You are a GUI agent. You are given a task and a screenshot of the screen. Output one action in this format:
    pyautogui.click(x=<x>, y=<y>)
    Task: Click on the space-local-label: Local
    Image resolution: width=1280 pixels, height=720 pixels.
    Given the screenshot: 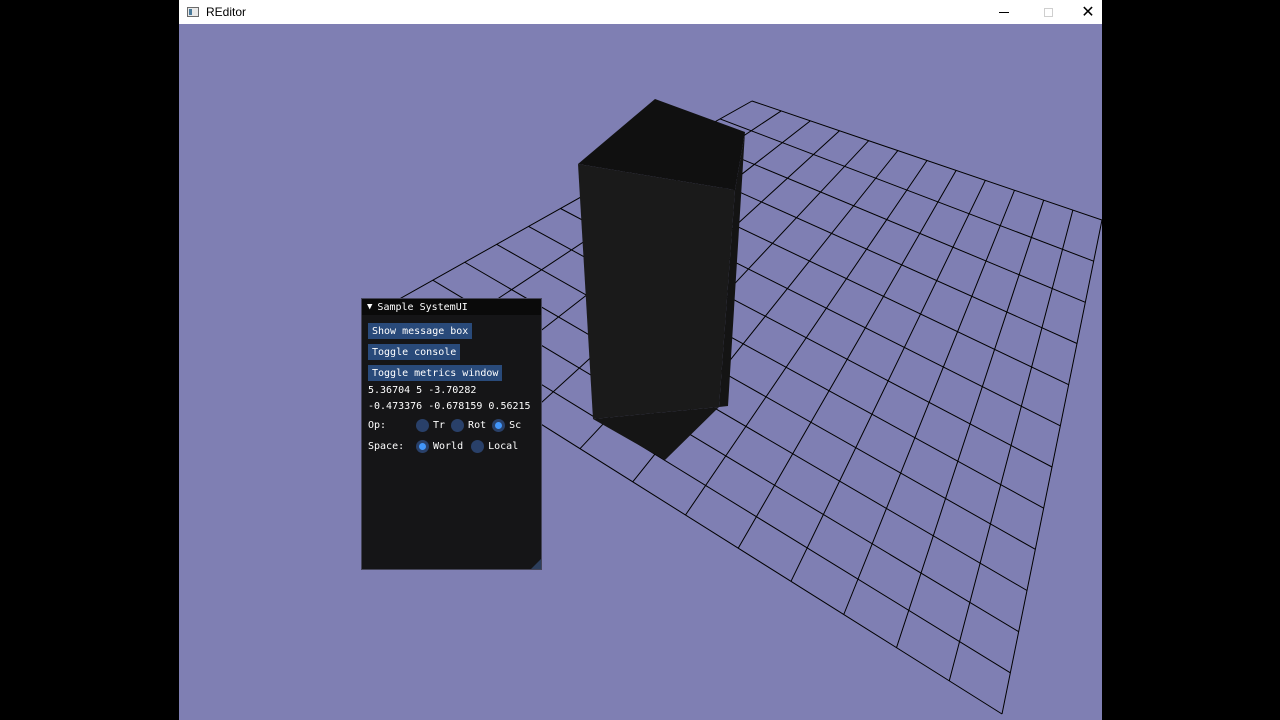 What is the action you would take?
    pyautogui.click(x=503, y=446)
    